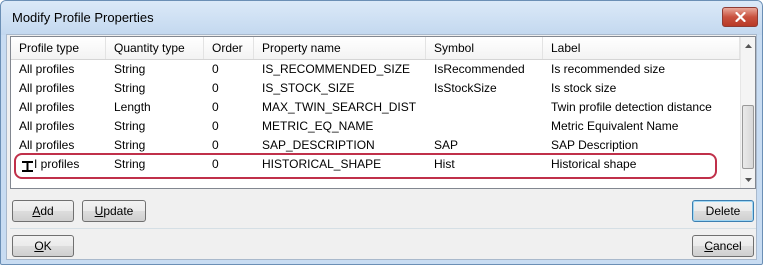 The image size is (765, 267). I want to click on cell-quantity-type: Length, so click(132, 107).